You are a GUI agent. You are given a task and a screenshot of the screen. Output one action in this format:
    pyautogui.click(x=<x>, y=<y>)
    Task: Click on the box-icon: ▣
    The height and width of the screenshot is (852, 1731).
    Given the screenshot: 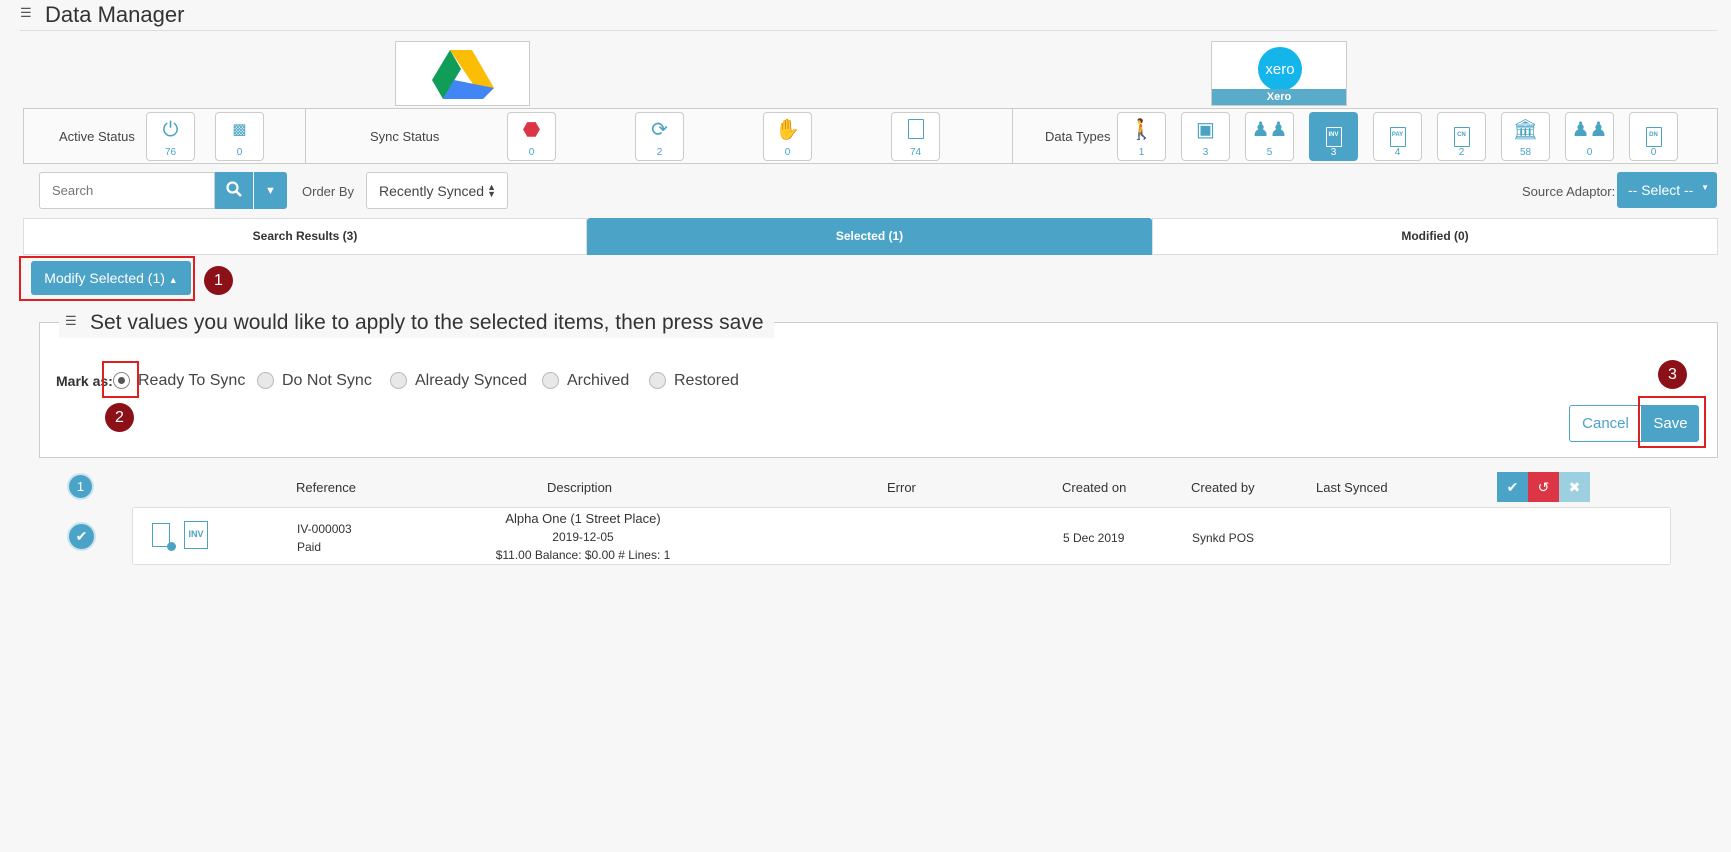 What is the action you would take?
    pyautogui.click(x=1205, y=130)
    